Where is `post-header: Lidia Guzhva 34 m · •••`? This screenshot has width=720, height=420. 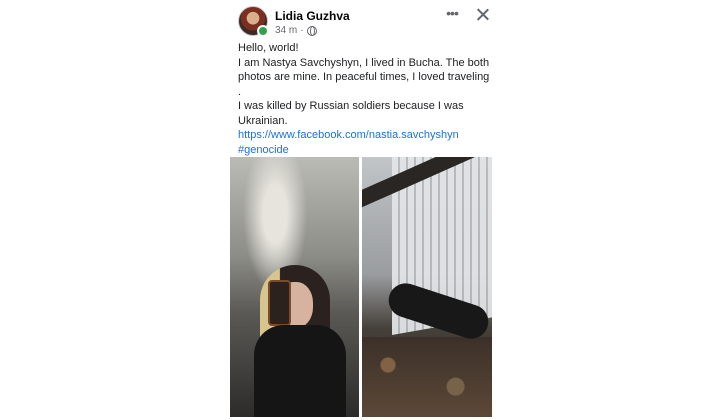
post-header: Lidia Guzhva 34 m · ••• is located at coordinates (365, 22).